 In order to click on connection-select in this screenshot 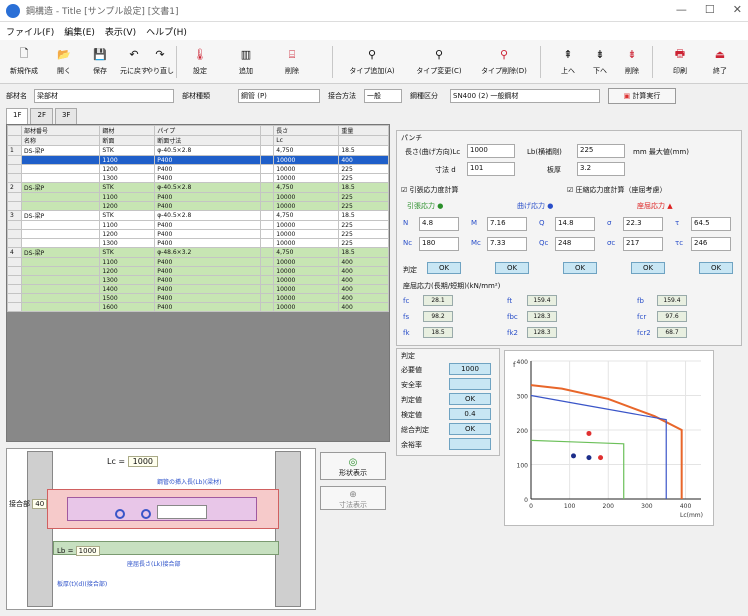, I will do `click(182, 512)`.